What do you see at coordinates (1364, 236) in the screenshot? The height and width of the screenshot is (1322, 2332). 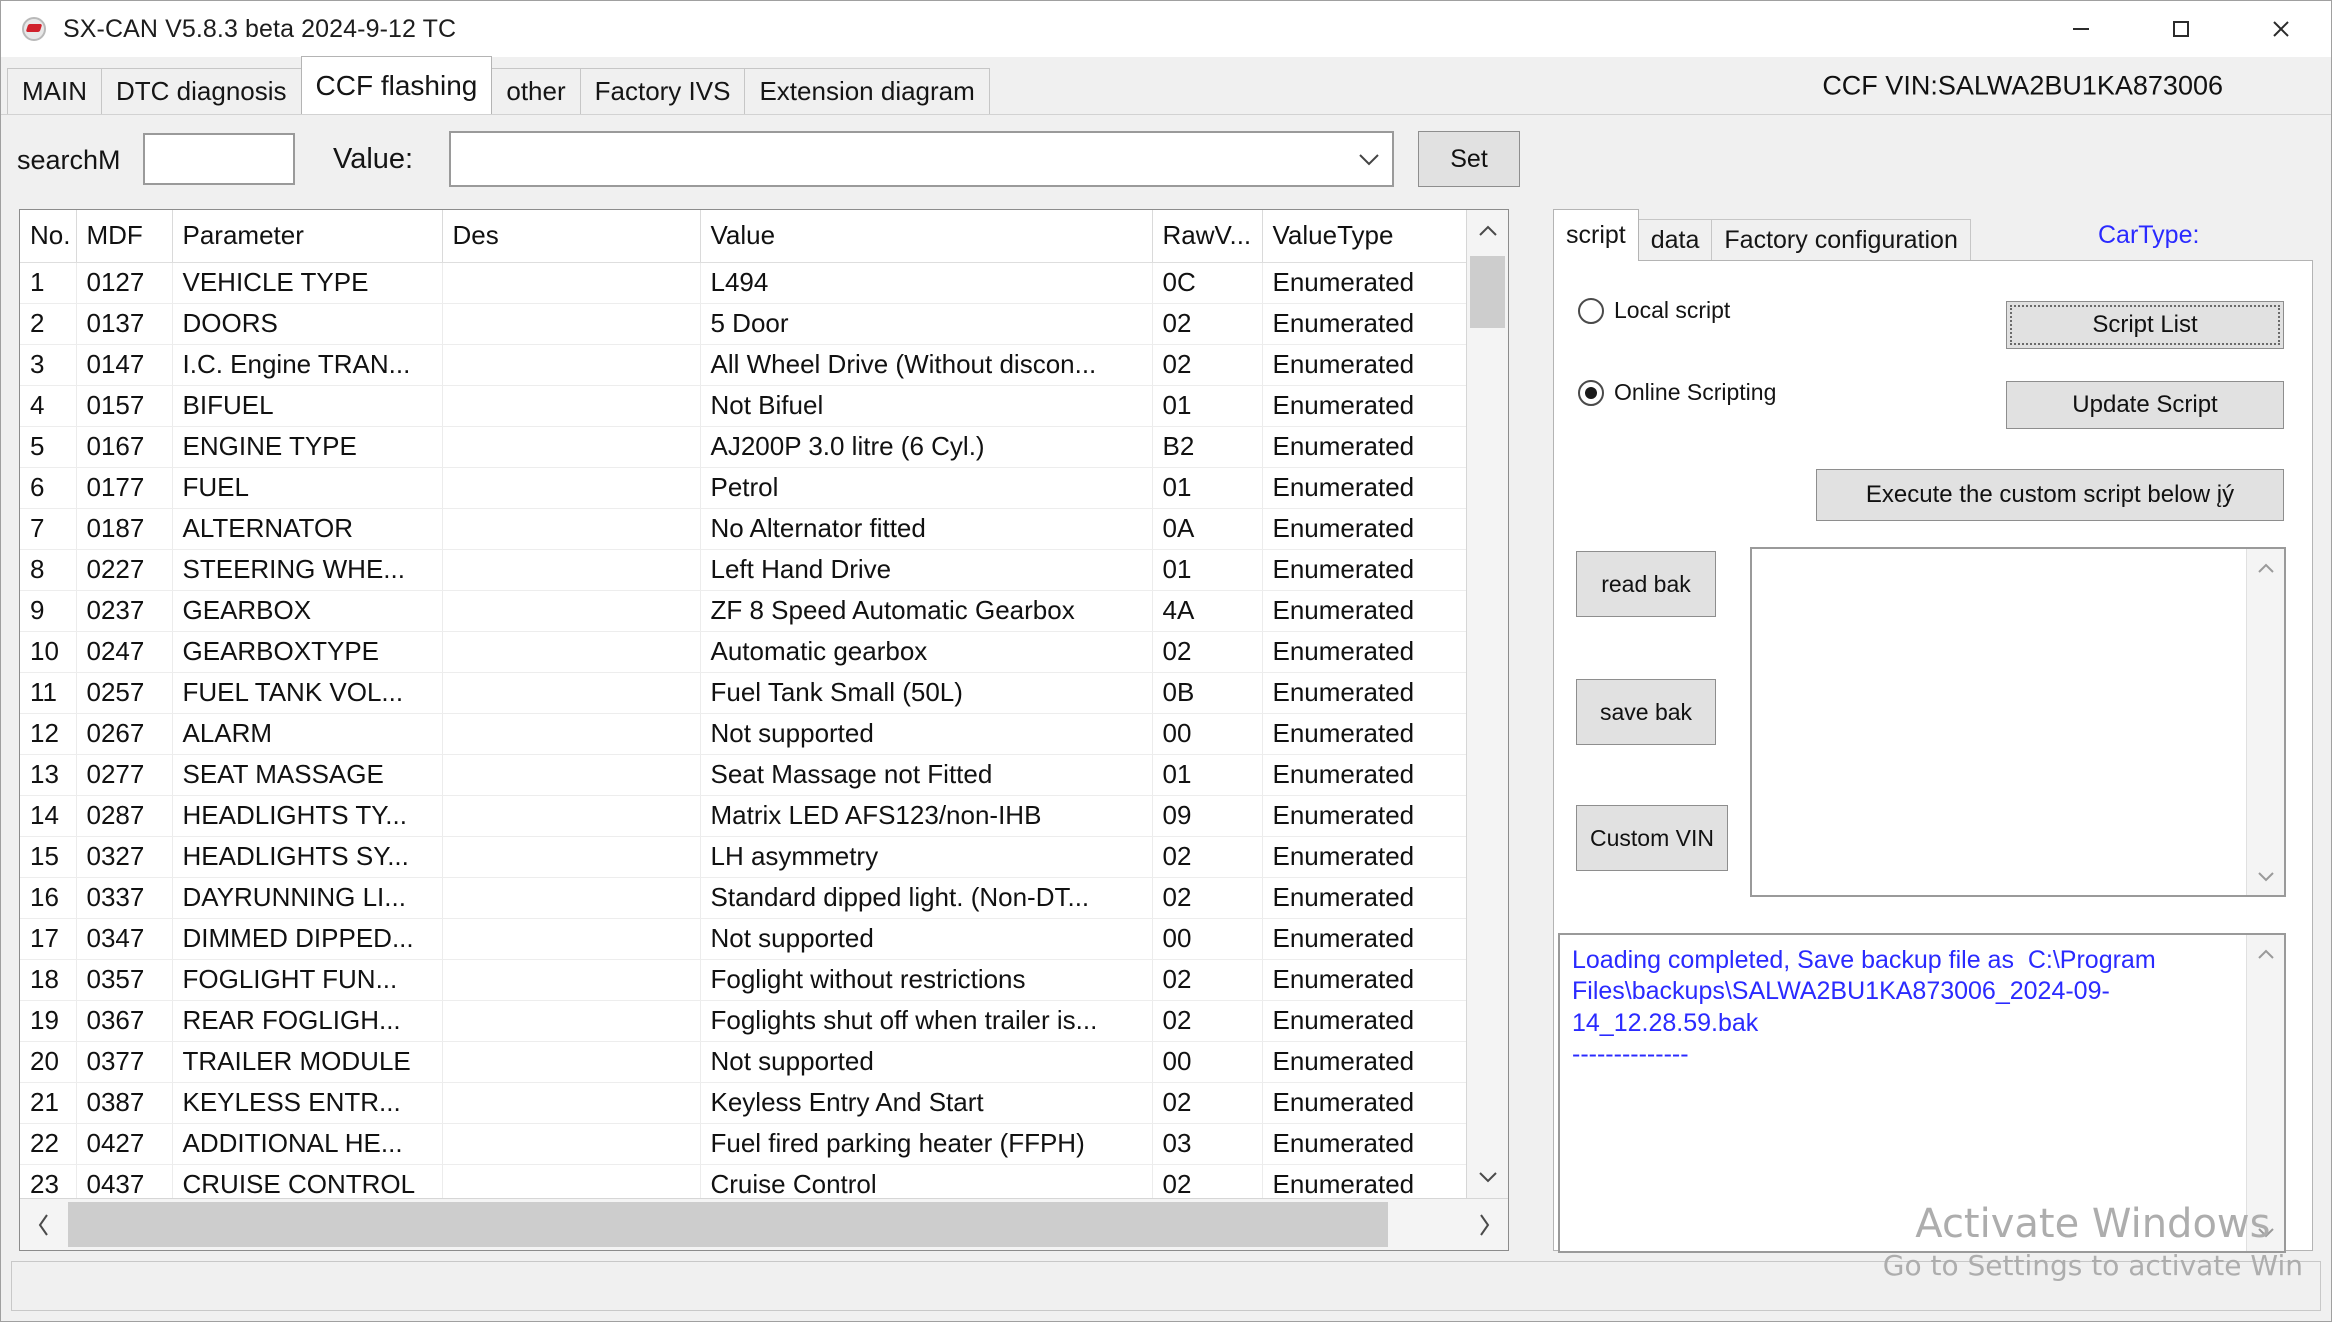 I see `column-header-valuetype: ValueType` at bounding box center [1364, 236].